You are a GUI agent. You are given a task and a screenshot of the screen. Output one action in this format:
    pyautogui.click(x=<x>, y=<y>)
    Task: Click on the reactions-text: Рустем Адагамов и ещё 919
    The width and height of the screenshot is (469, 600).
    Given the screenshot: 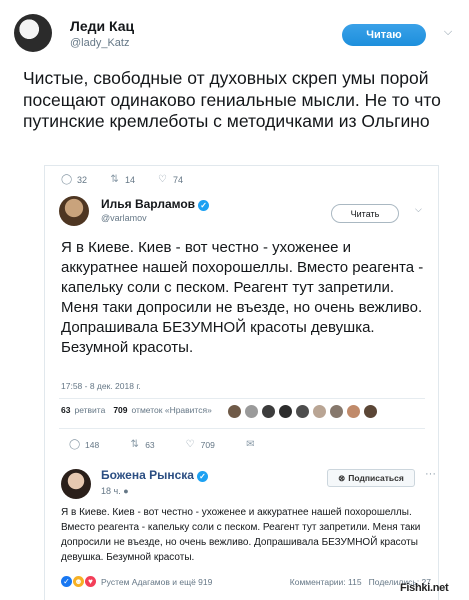 What is the action you would take?
    pyautogui.click(x=156, y=582)
    